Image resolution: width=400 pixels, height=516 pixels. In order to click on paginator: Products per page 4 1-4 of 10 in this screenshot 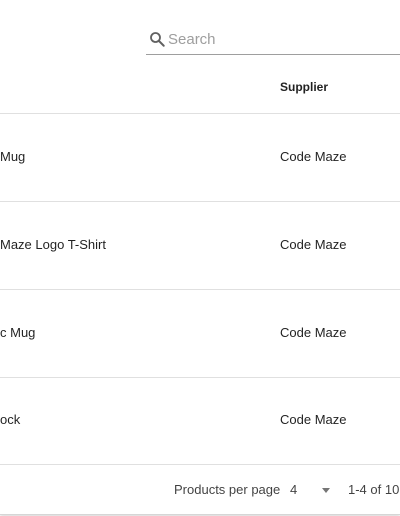, I will do `click(200, 489)`.